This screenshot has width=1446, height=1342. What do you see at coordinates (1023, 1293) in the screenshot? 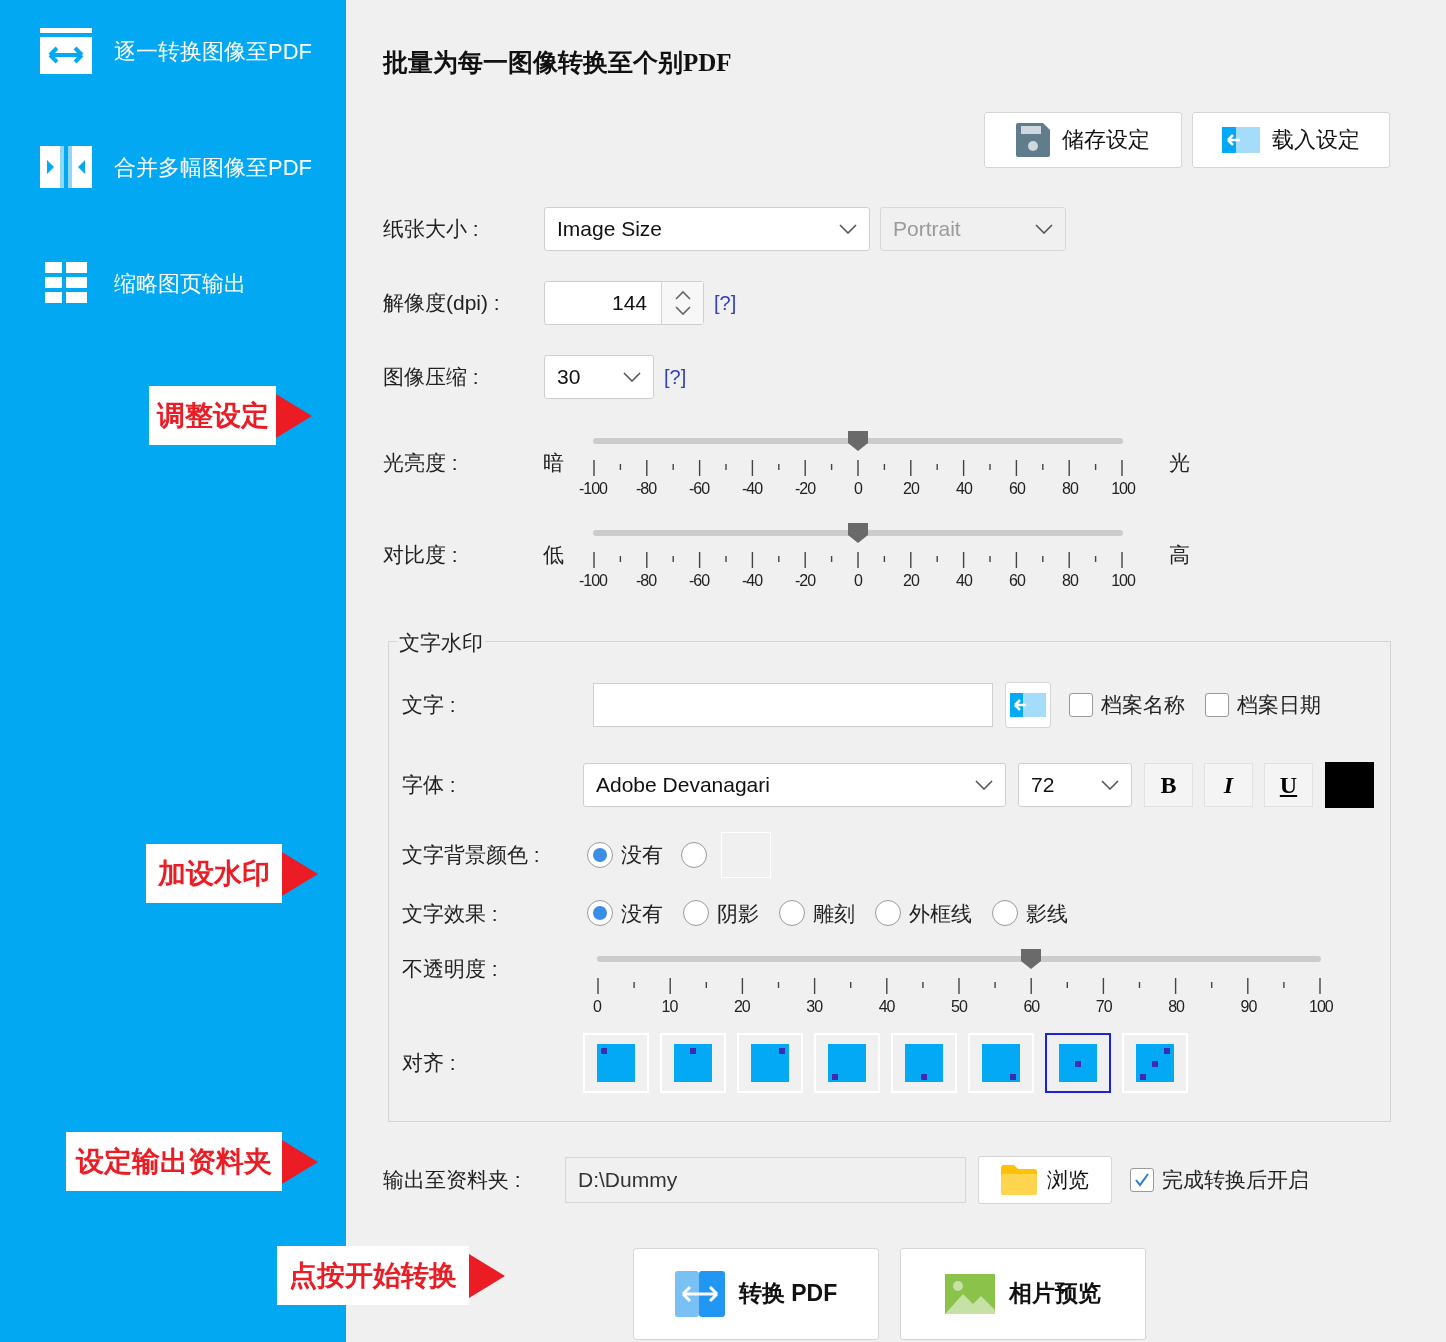
I see `action-button: 相片预览` at bounding box center [1023, 1293].